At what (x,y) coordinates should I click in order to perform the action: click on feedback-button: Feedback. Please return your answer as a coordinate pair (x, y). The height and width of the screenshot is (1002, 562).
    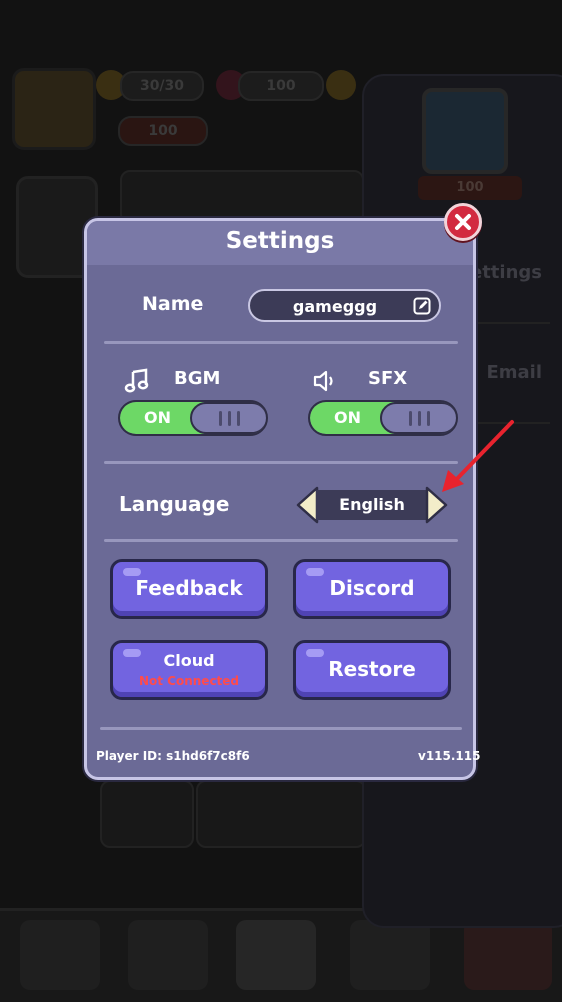
    Looking at the image, I should click on (189, 589).